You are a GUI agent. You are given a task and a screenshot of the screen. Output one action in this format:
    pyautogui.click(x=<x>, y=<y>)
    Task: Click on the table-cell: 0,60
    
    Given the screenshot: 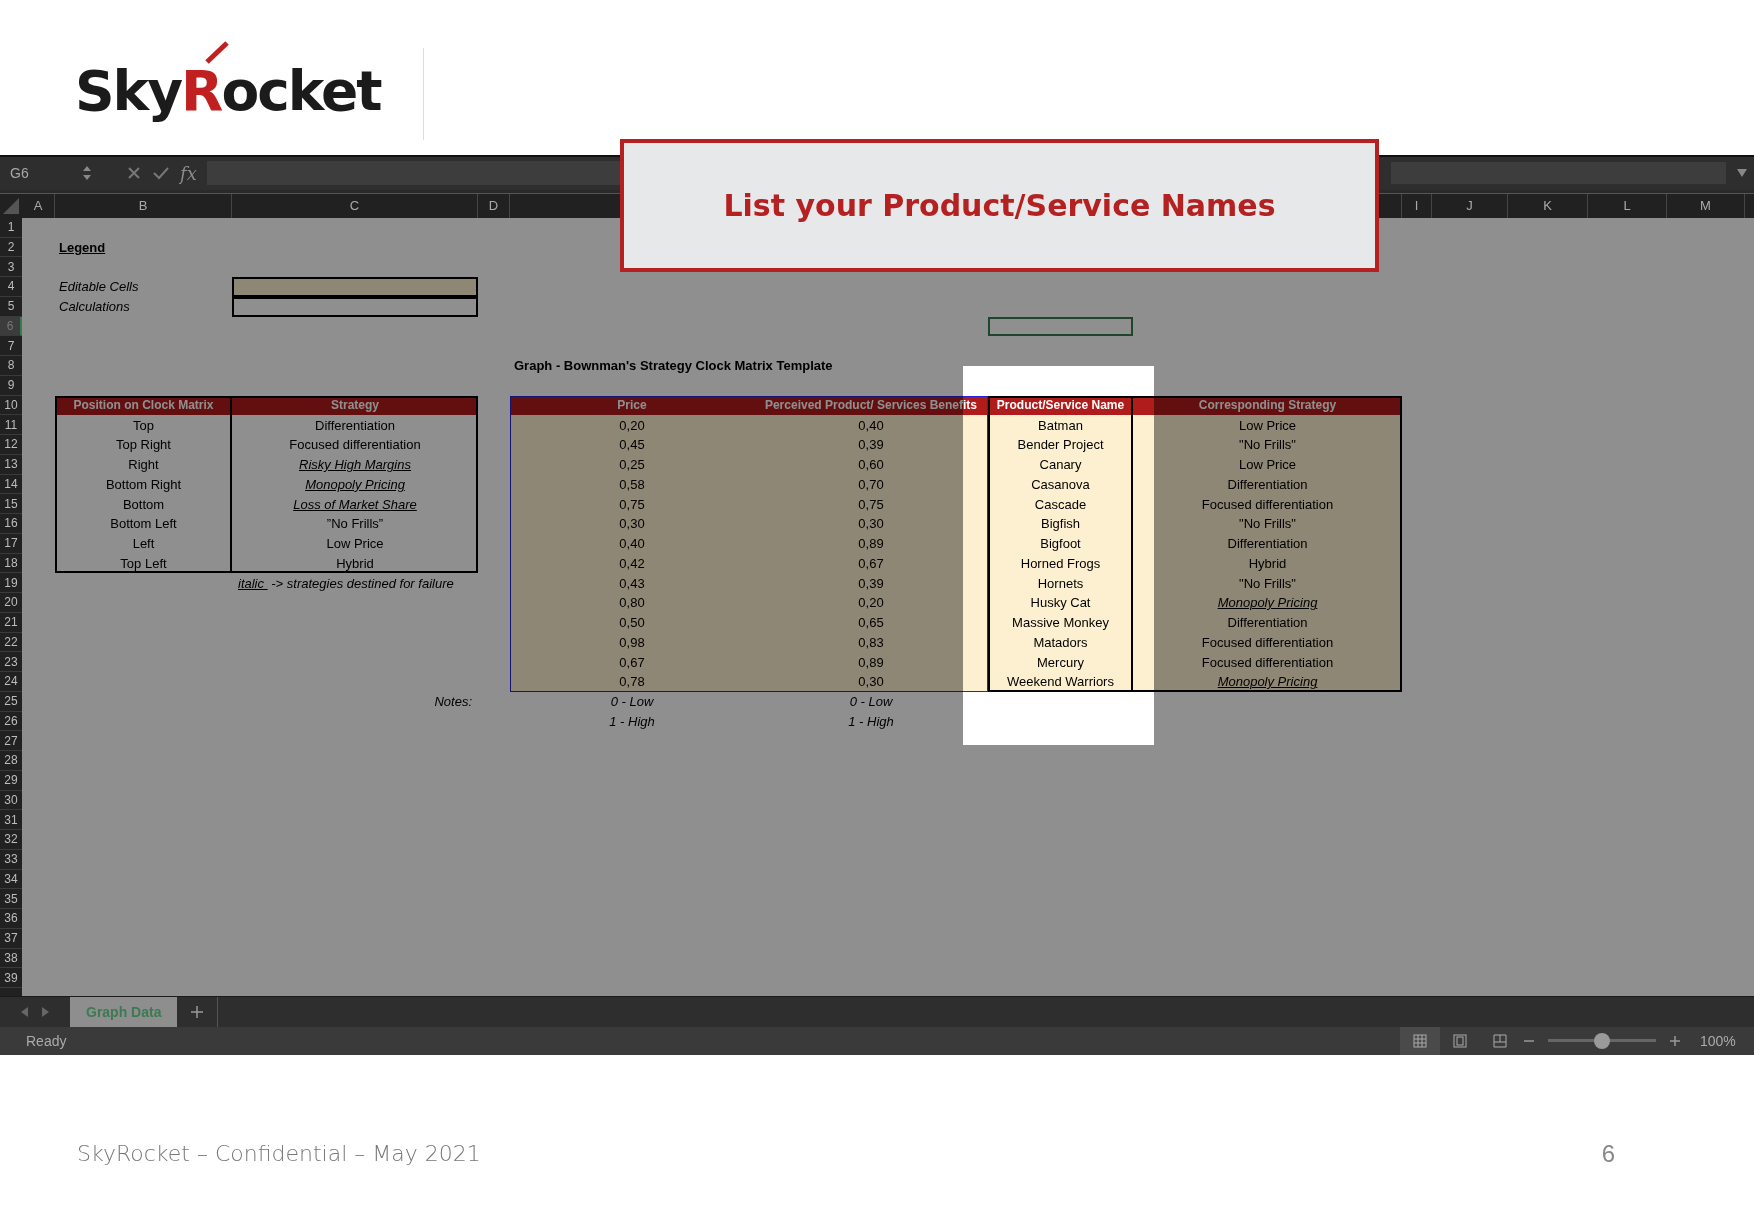 What is the action you would take?
    pyautogui.click(x=871, y=464)
    